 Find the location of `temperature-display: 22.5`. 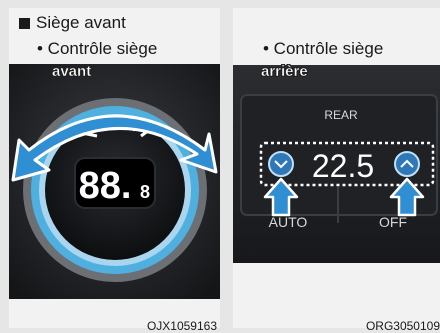

temperature-display: 22.5 is located at coordinates (343, 166).